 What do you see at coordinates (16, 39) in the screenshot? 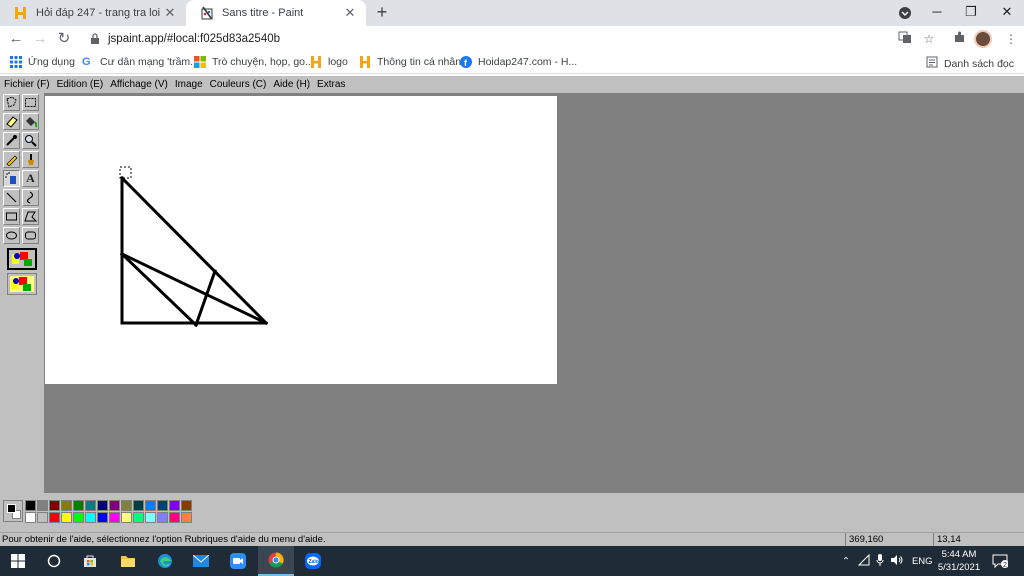
I see `back-arrow-icon: ←` at bounding box center [16, 39].